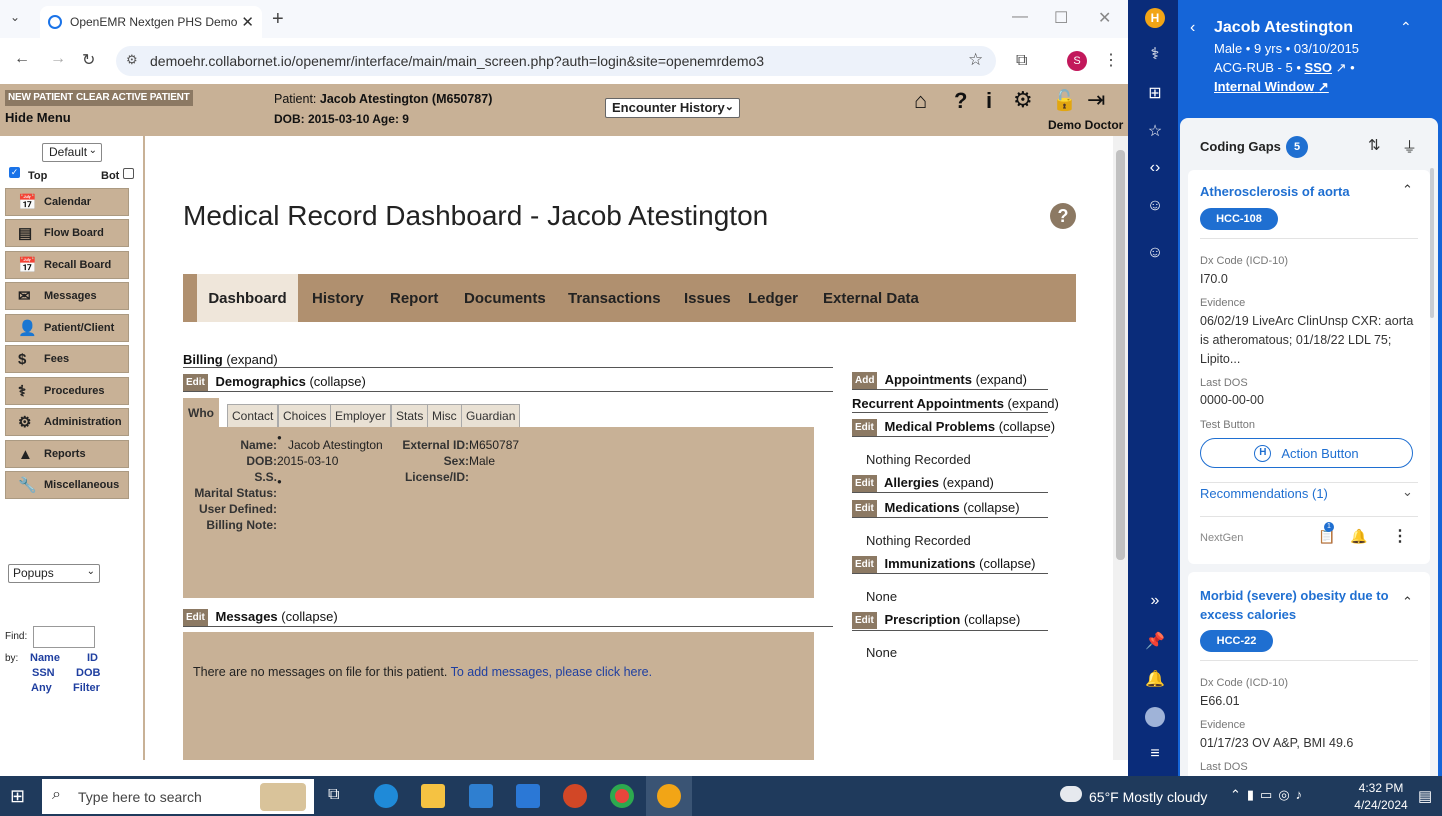  Describe the element at coordinates (989, 101) in the screenshot. I see `info-icon: i` at that location.